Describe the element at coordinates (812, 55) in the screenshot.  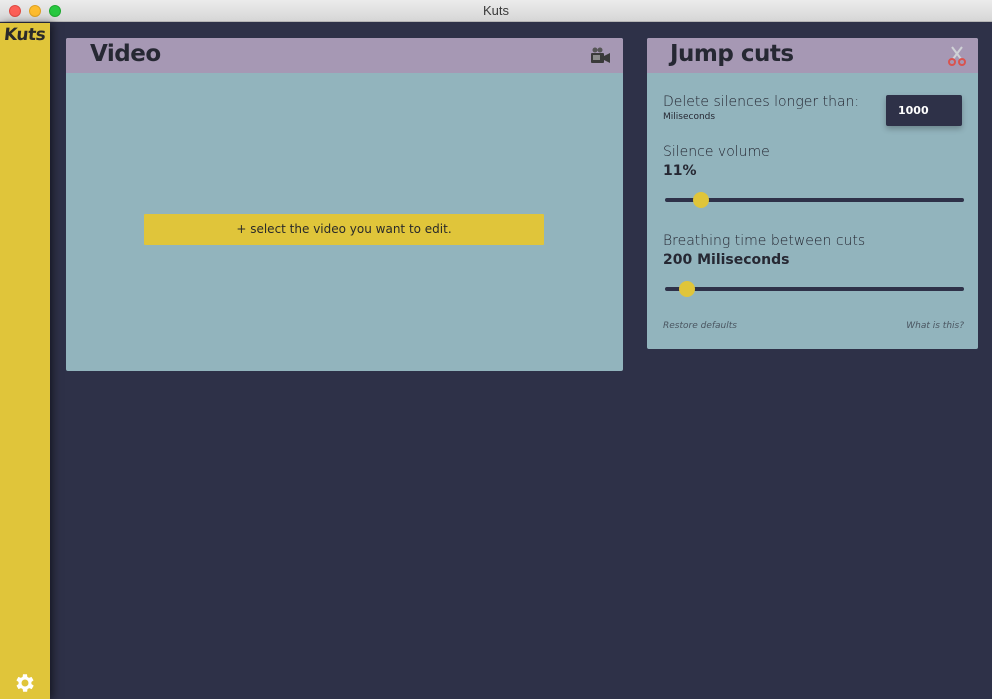
I see `jump-cuts-panel-header: Jump cuts` at that location.